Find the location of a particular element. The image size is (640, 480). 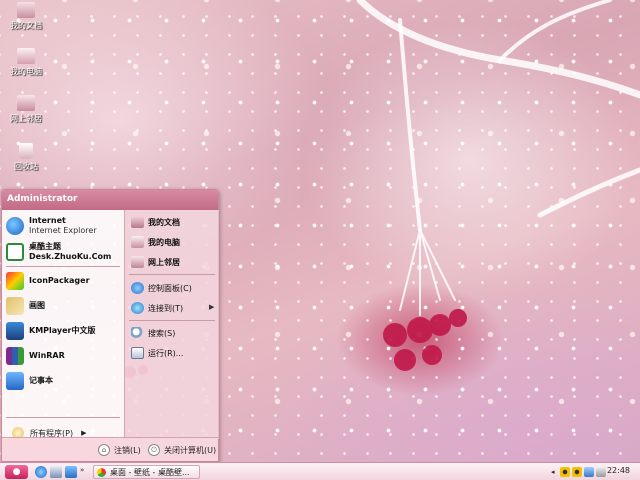

program-paint: 画图 is located at coordinates (64, 306).